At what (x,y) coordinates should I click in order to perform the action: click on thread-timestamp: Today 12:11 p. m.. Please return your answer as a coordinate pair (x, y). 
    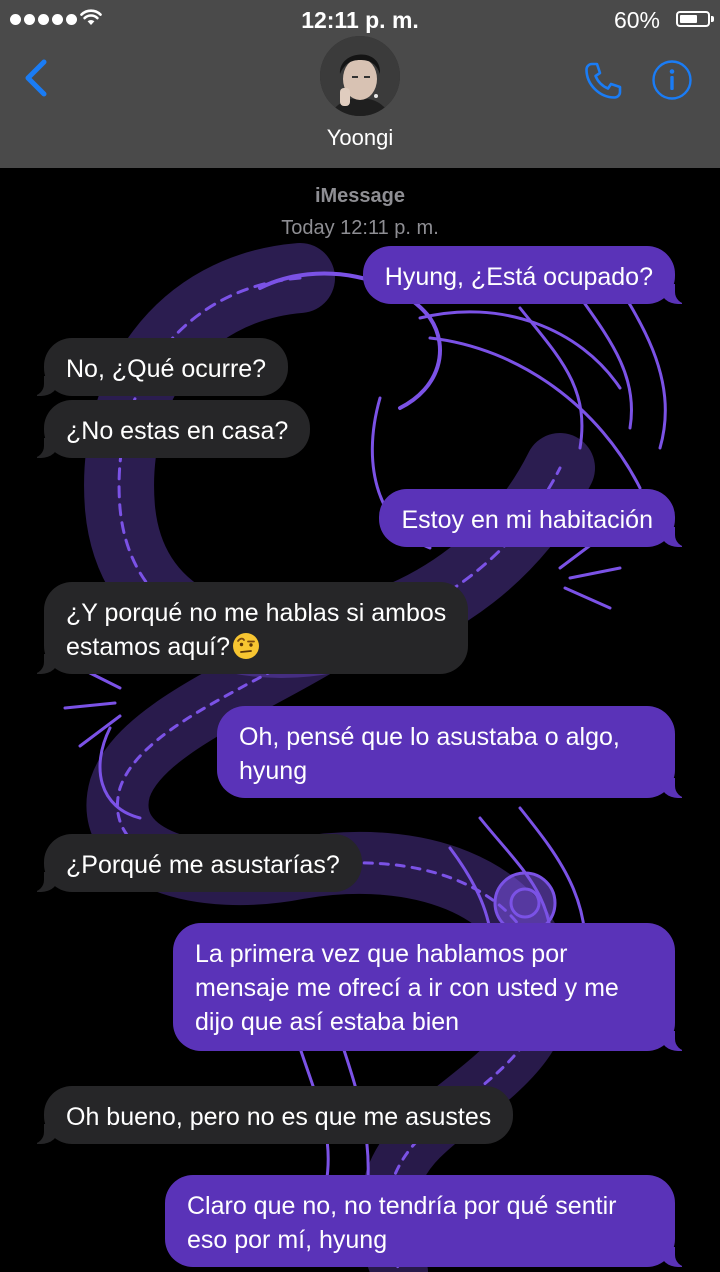
    Looking at the image, I should click on (360, 228).